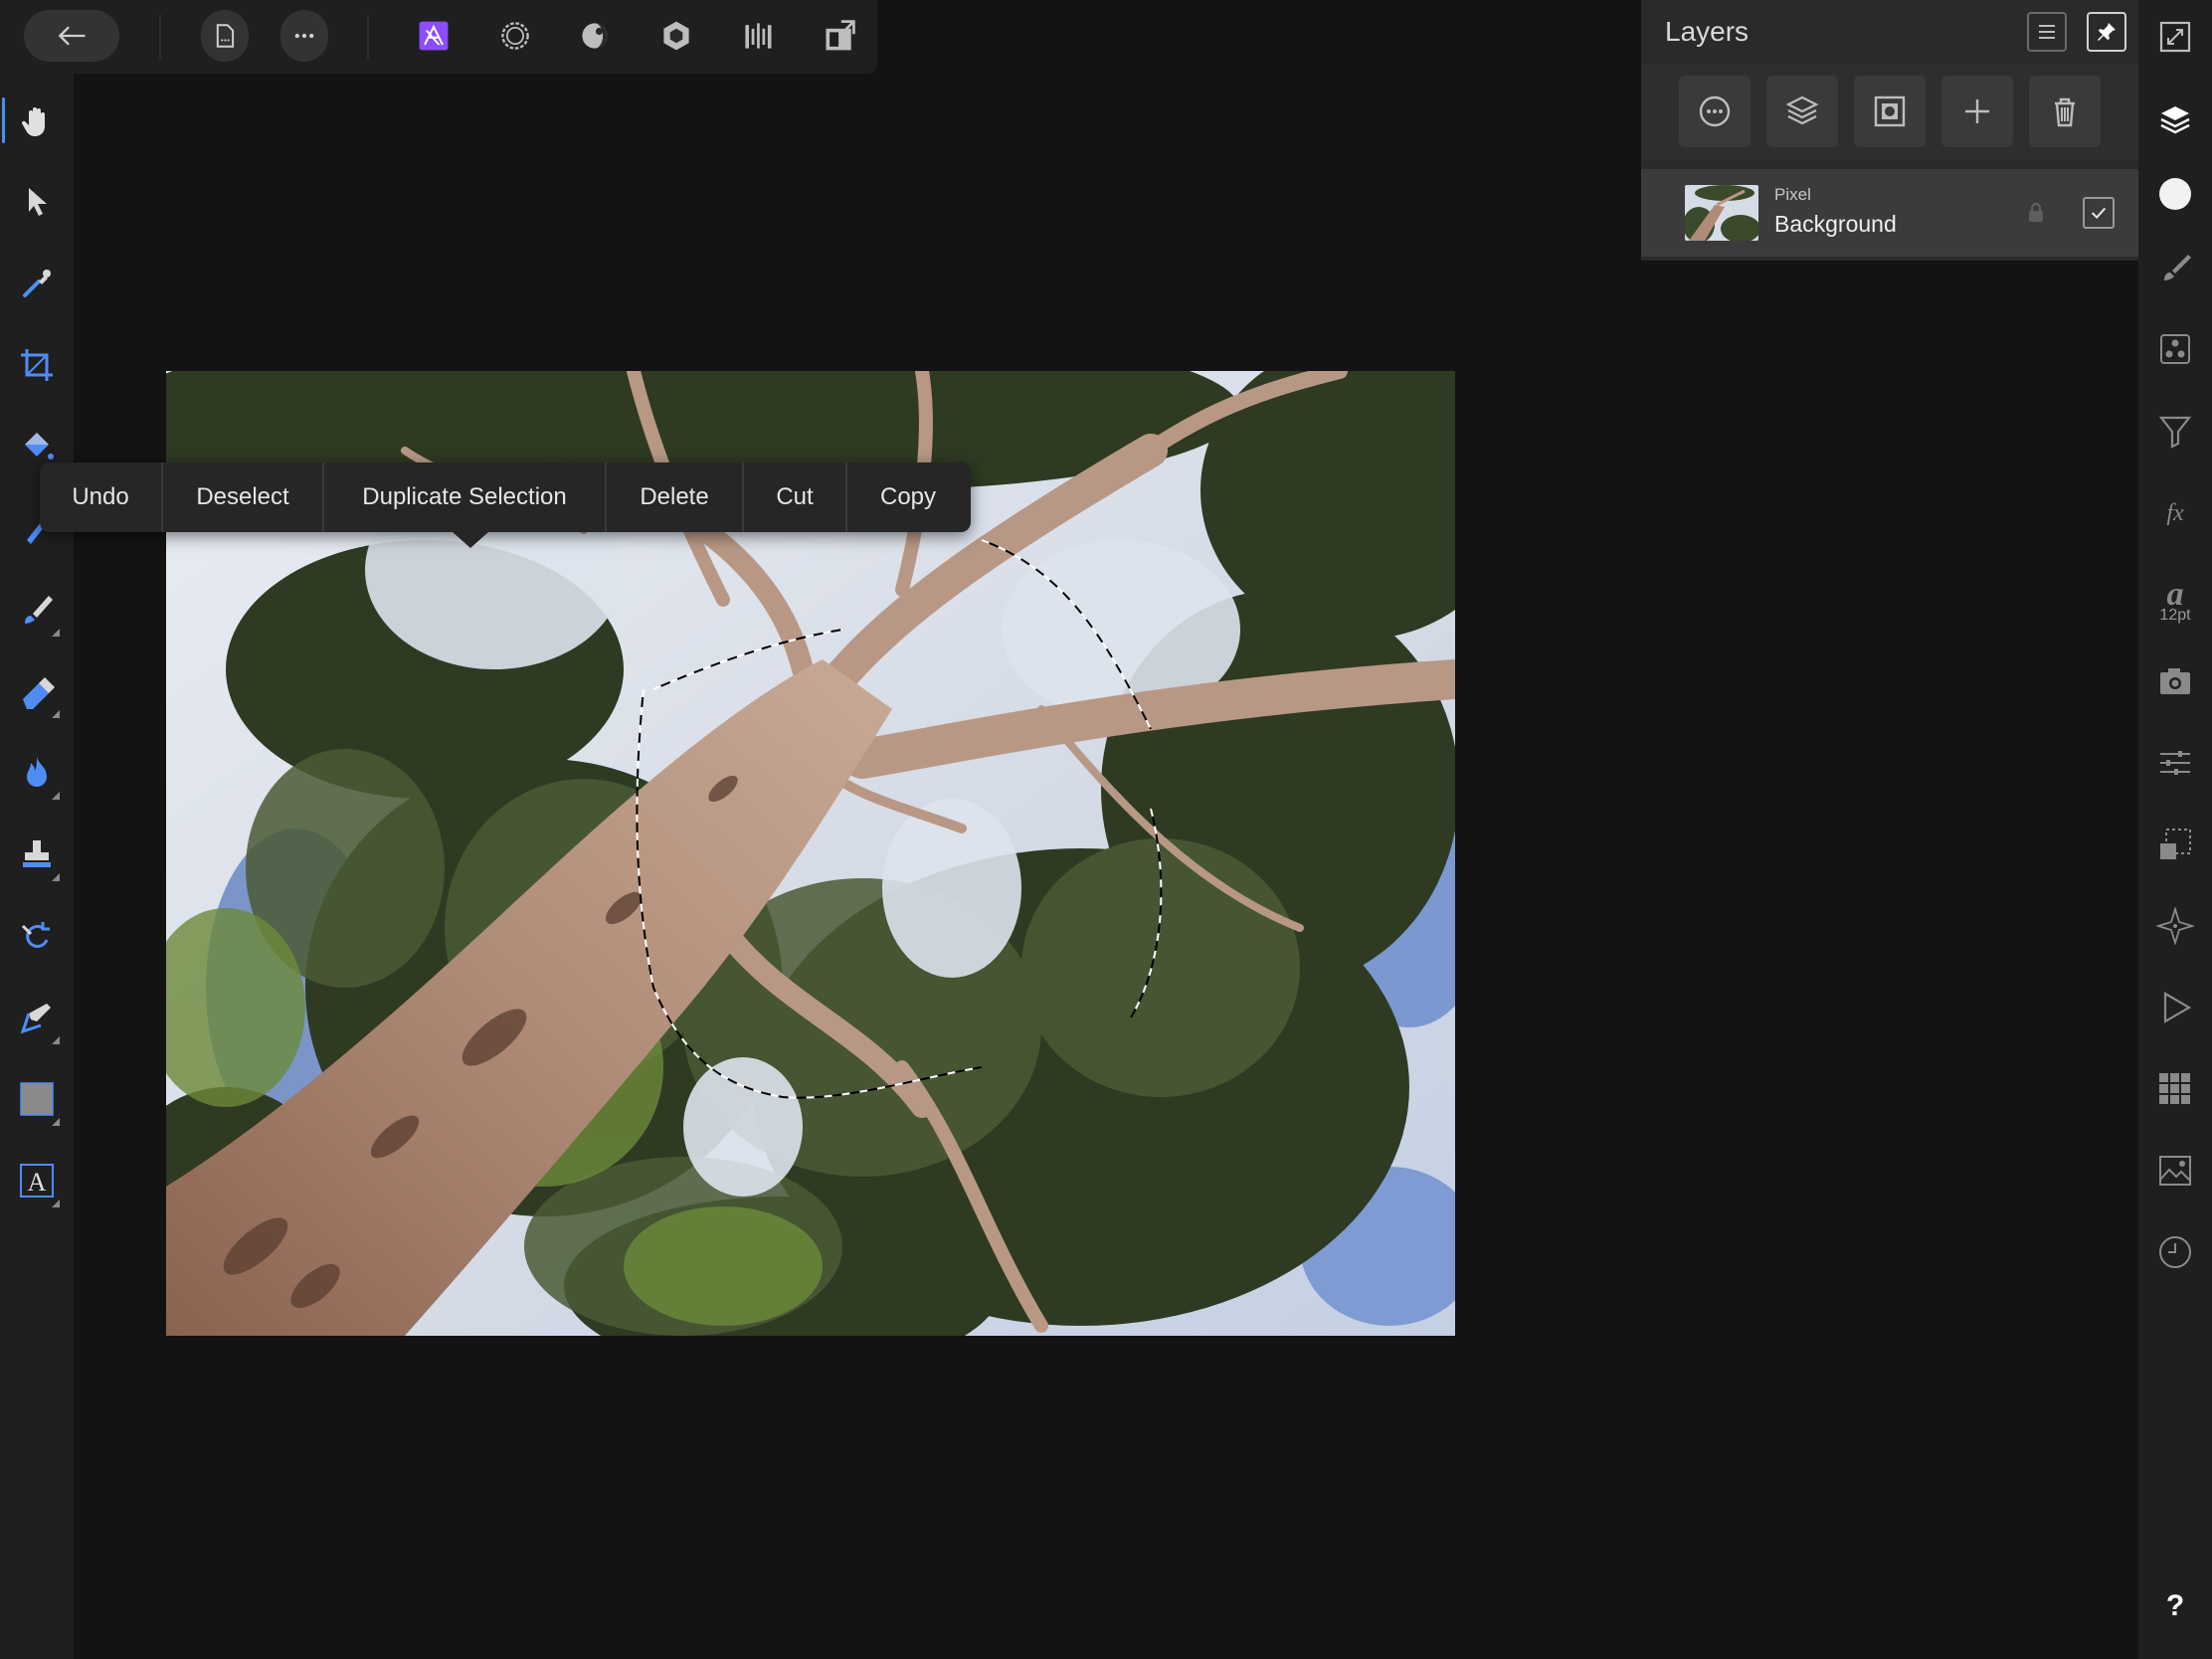 The image size is (2212, 1659). What do you see at coordinates (101, 497) in the screenshot?
I see `undo-menu-item: Undo` at bounding box center [101, 497].